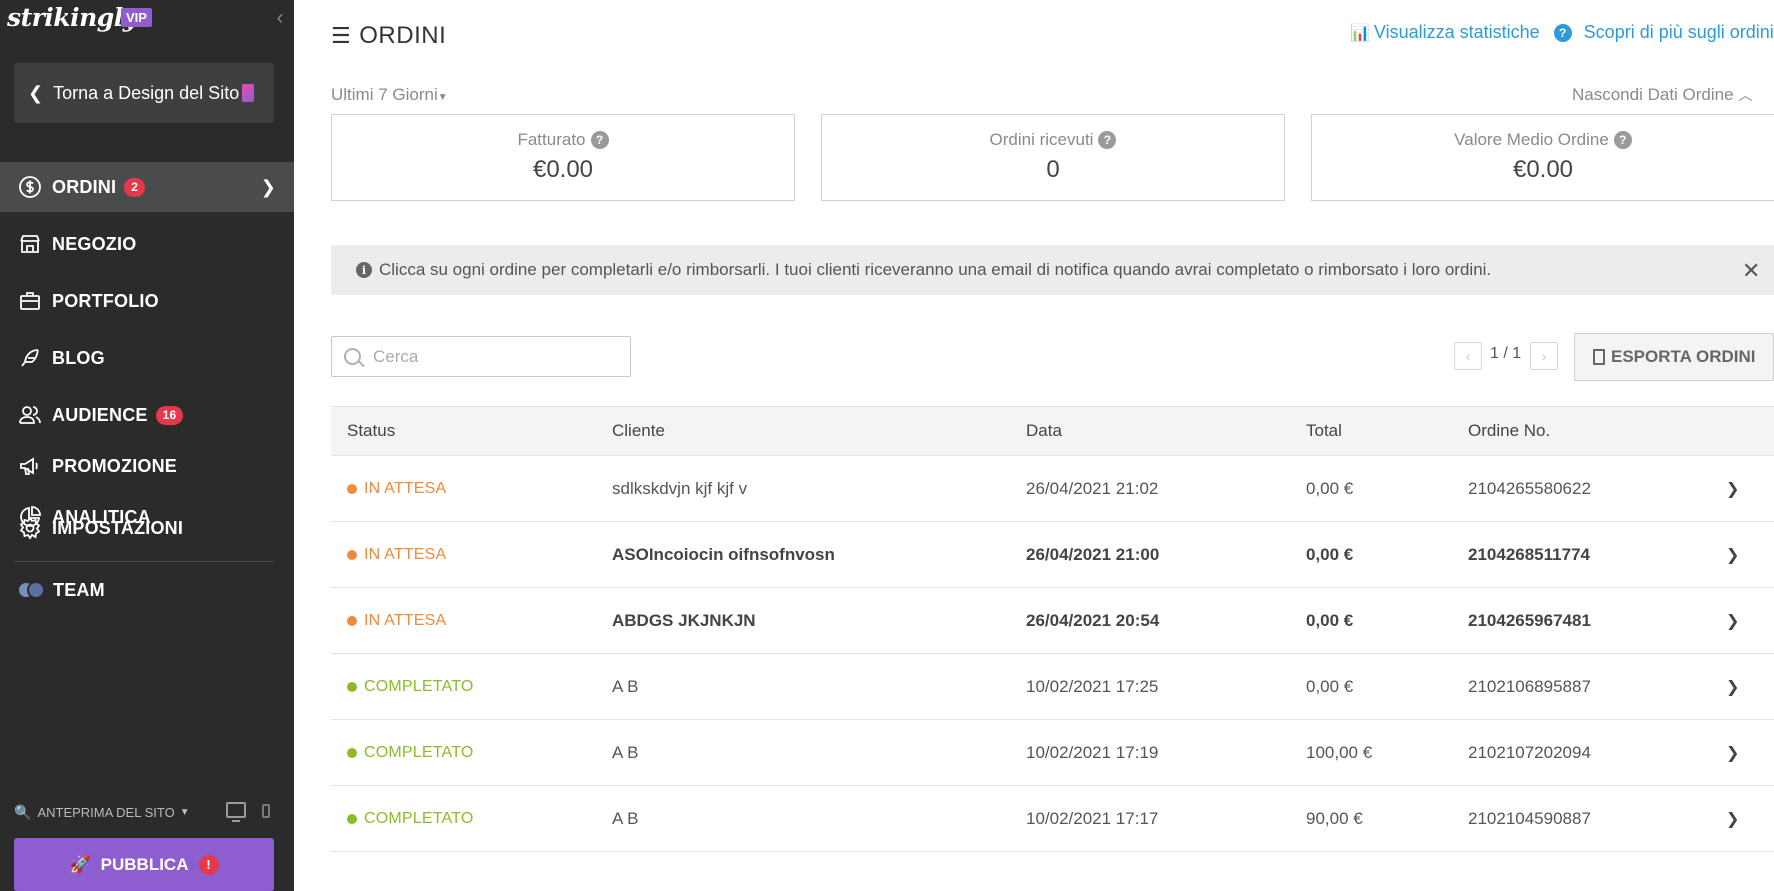  I want to click on order-number: 2104268511774, so click(1529, 554).